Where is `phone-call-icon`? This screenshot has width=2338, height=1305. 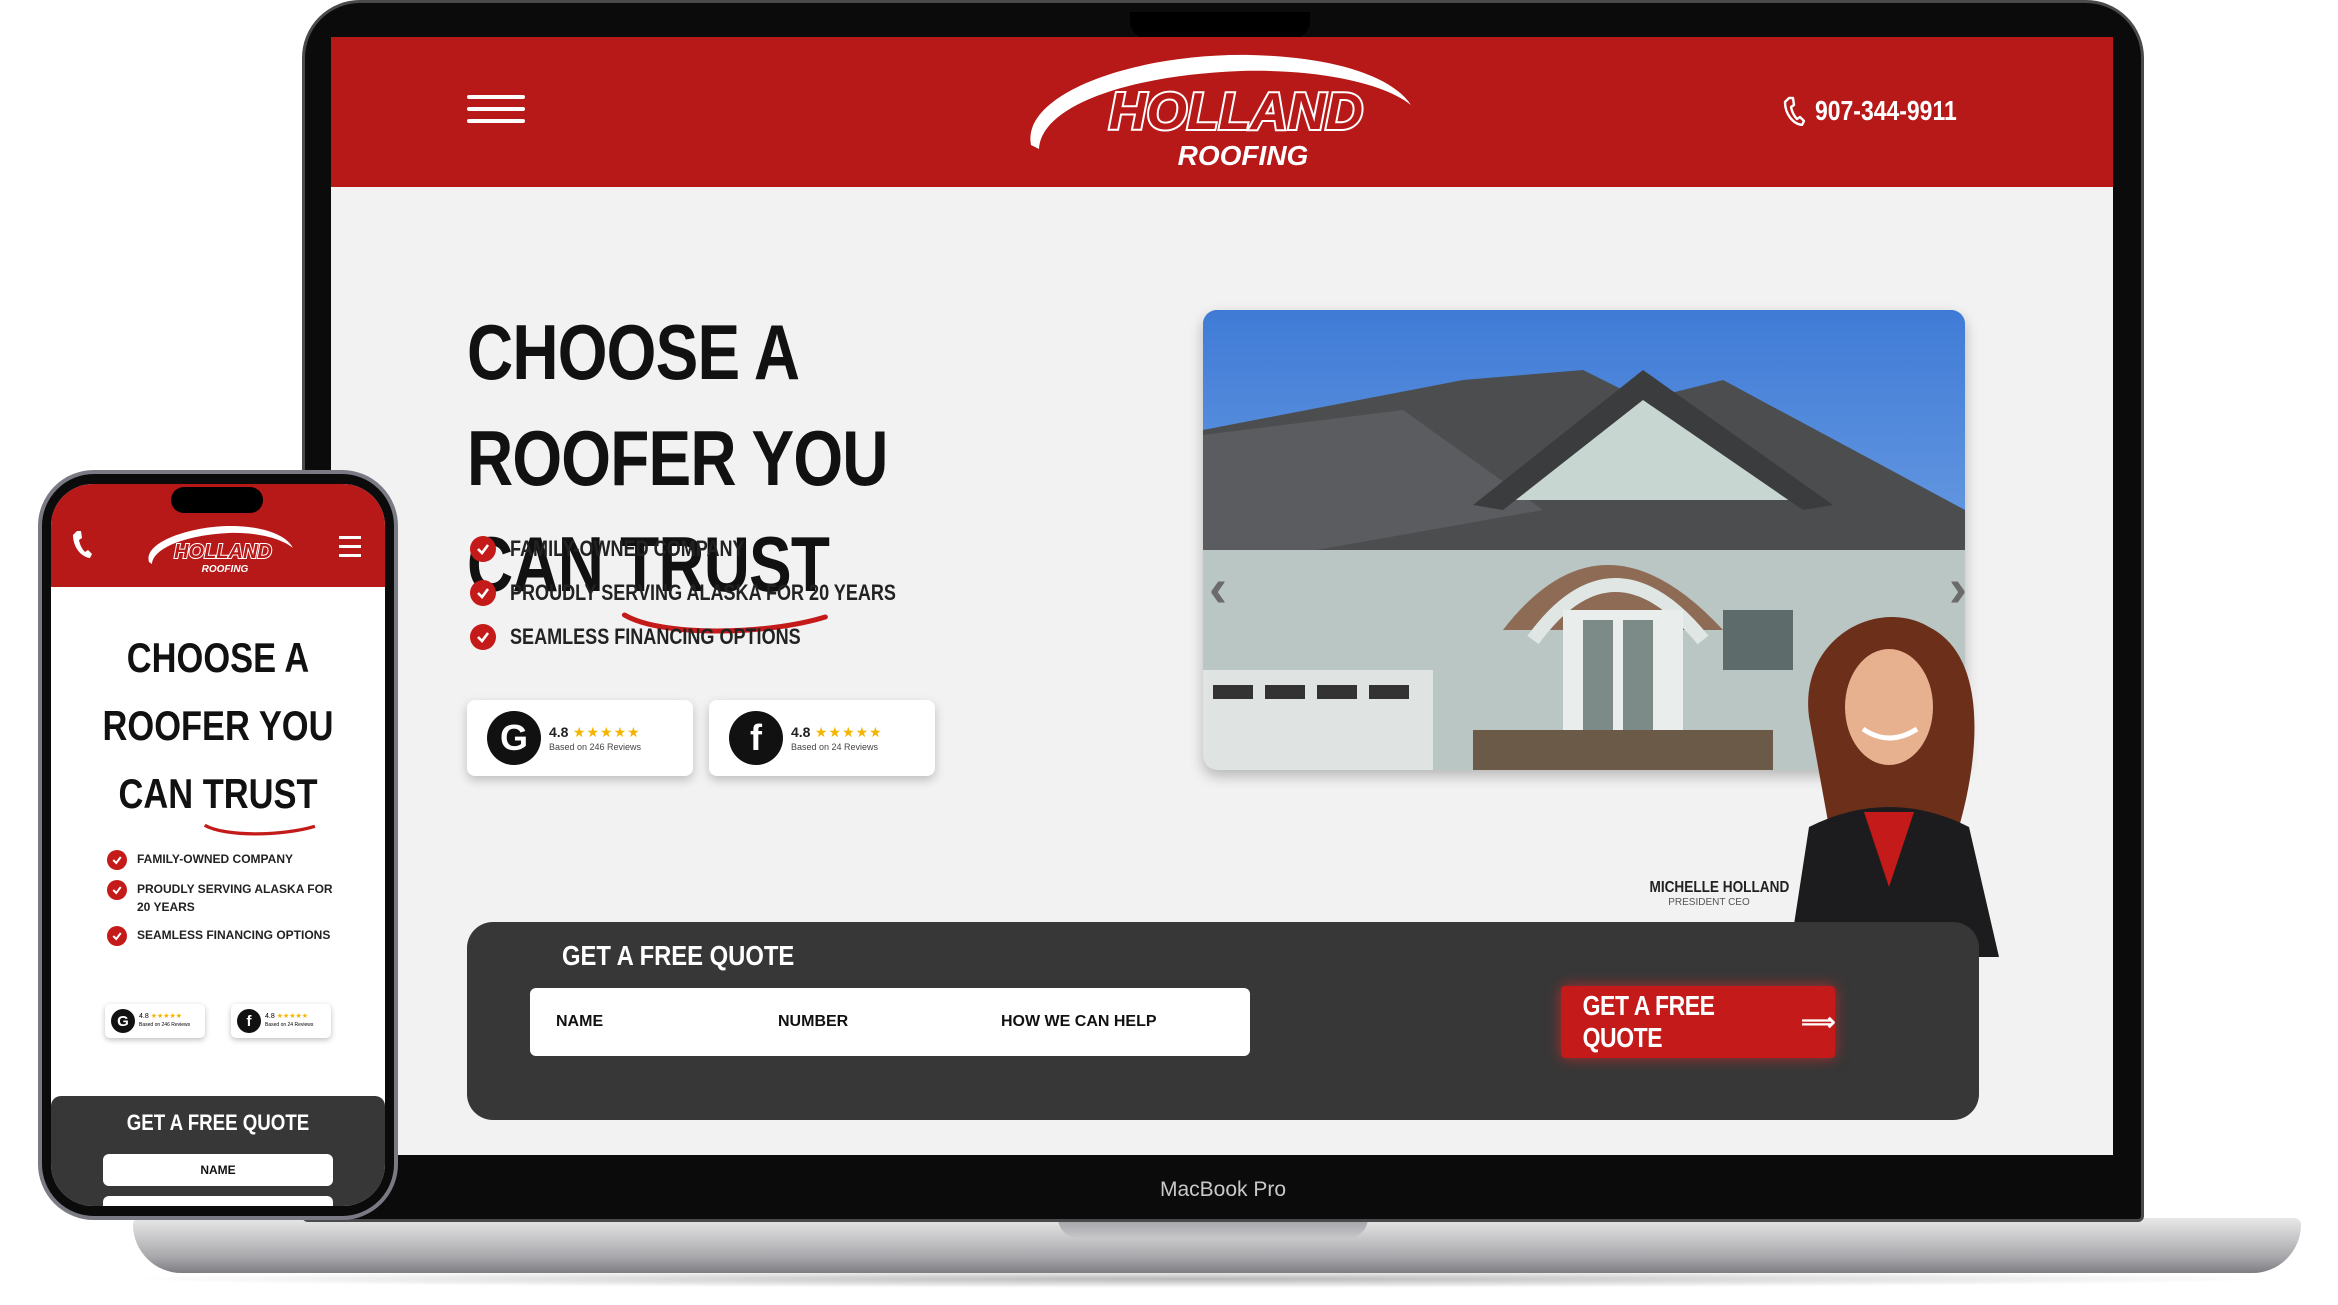 phone-call-icon is located at coordinates (82, 544).